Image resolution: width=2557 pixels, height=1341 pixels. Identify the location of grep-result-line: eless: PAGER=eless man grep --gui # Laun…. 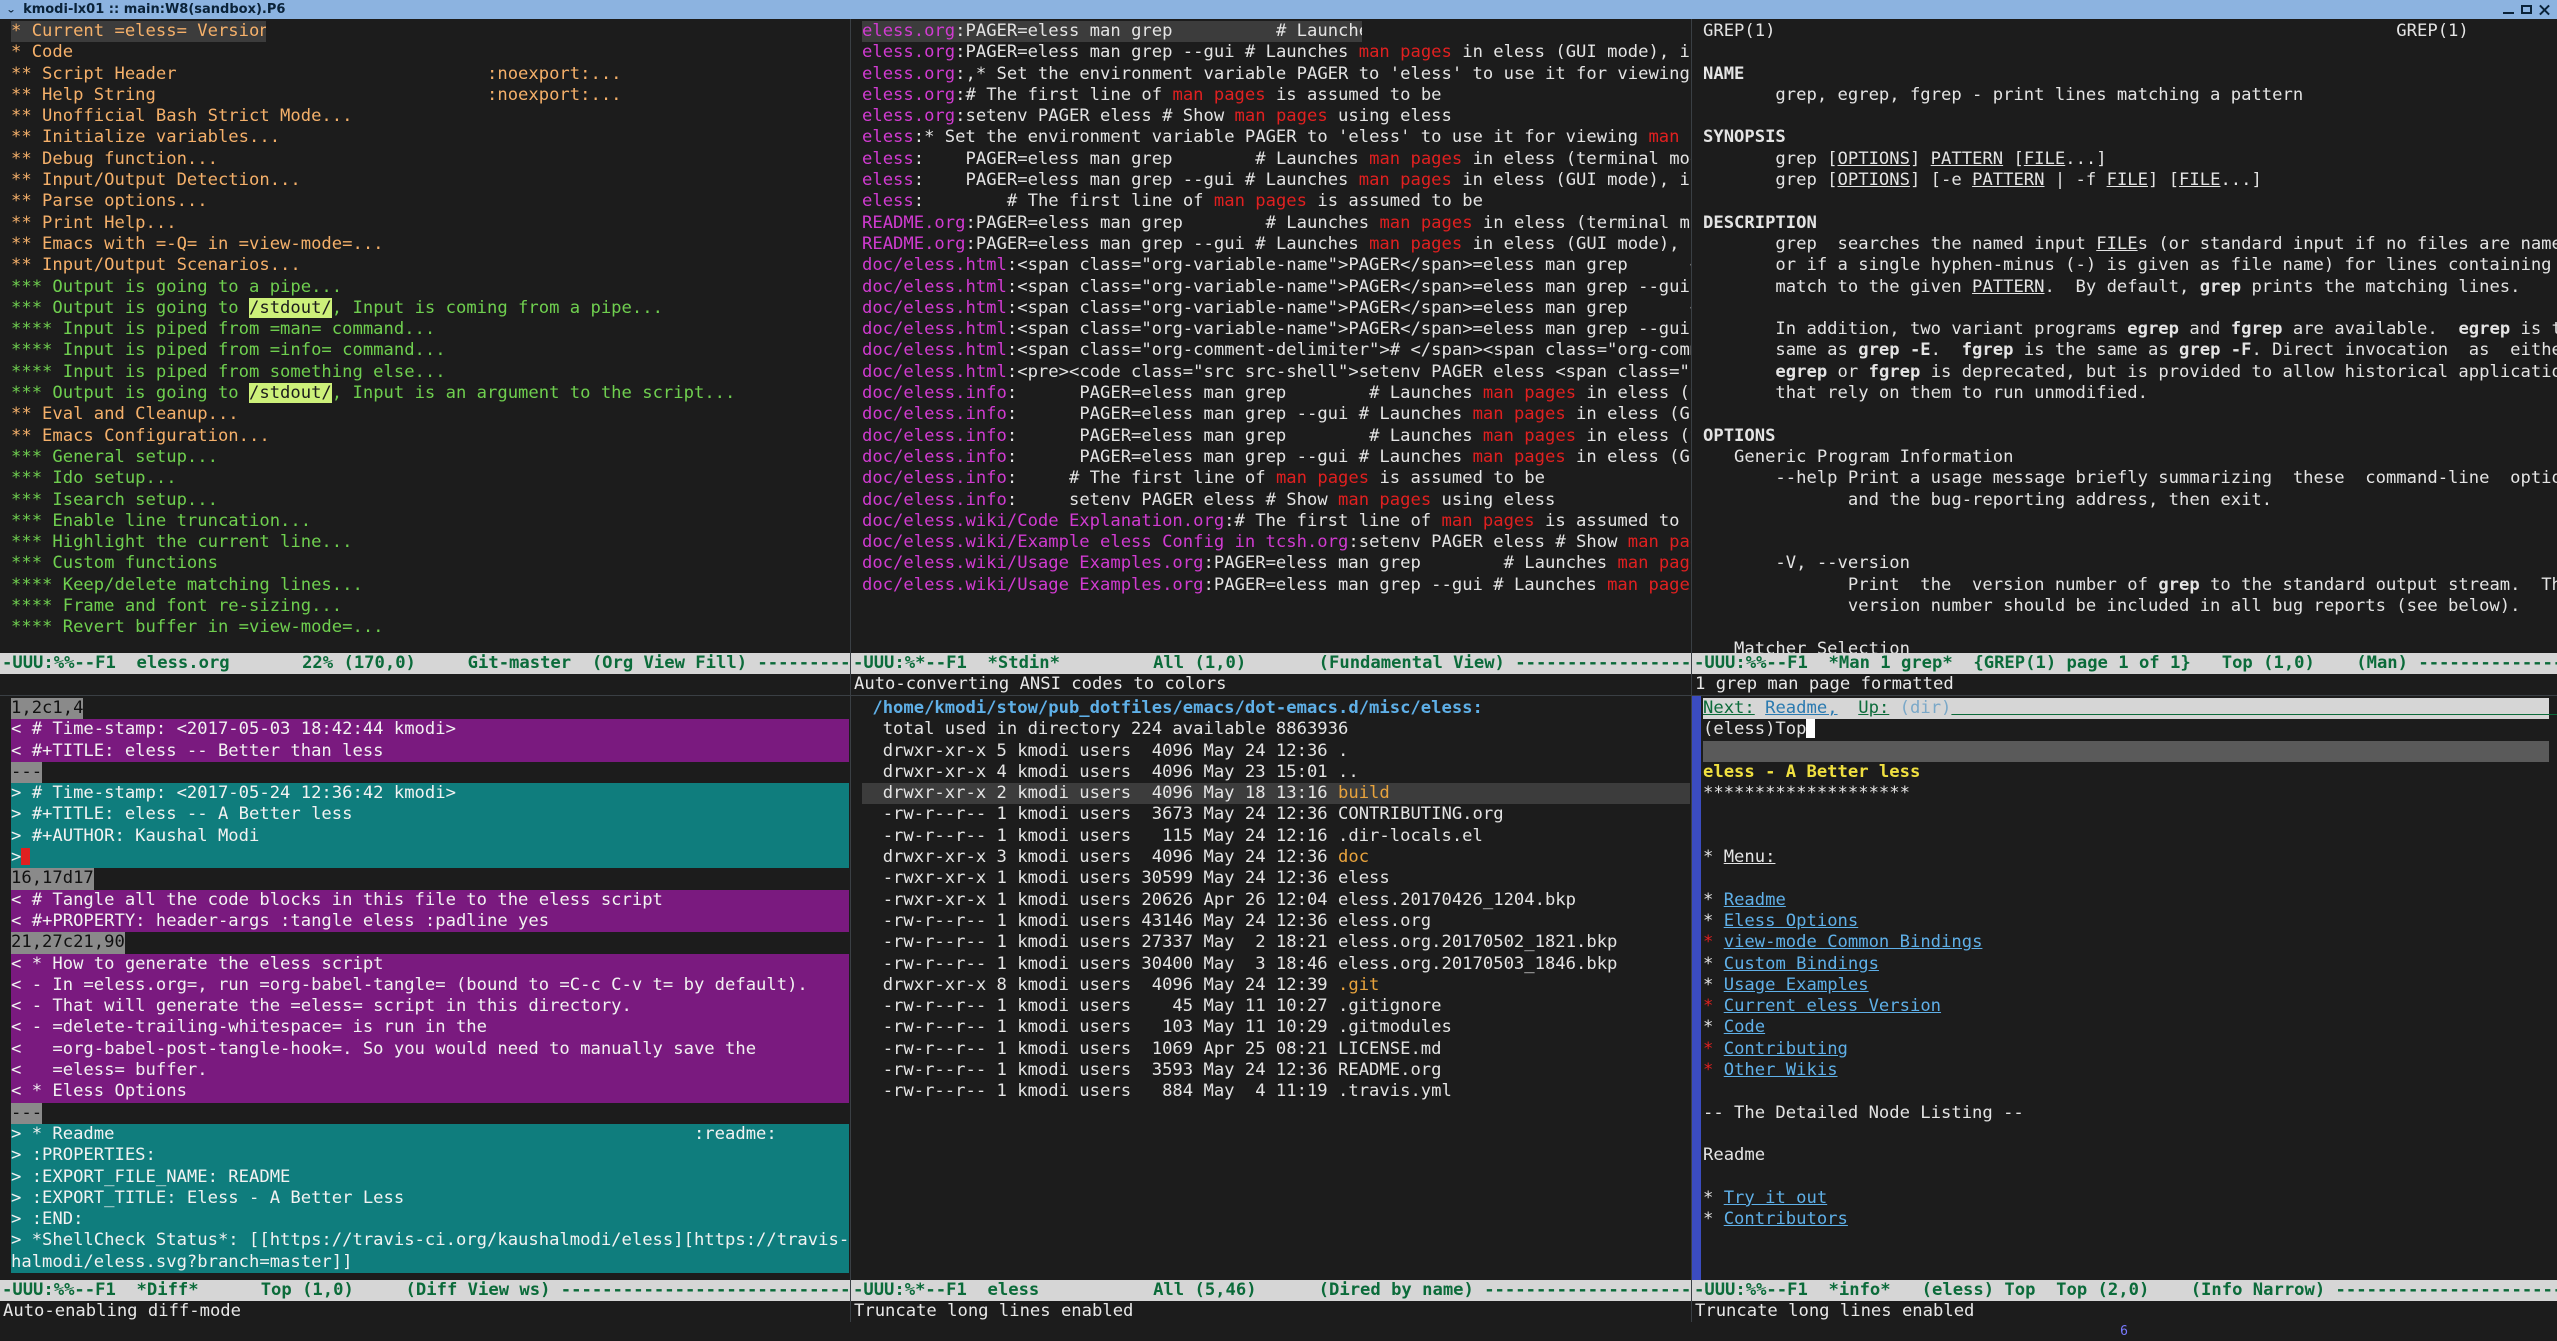
(1276, 180).